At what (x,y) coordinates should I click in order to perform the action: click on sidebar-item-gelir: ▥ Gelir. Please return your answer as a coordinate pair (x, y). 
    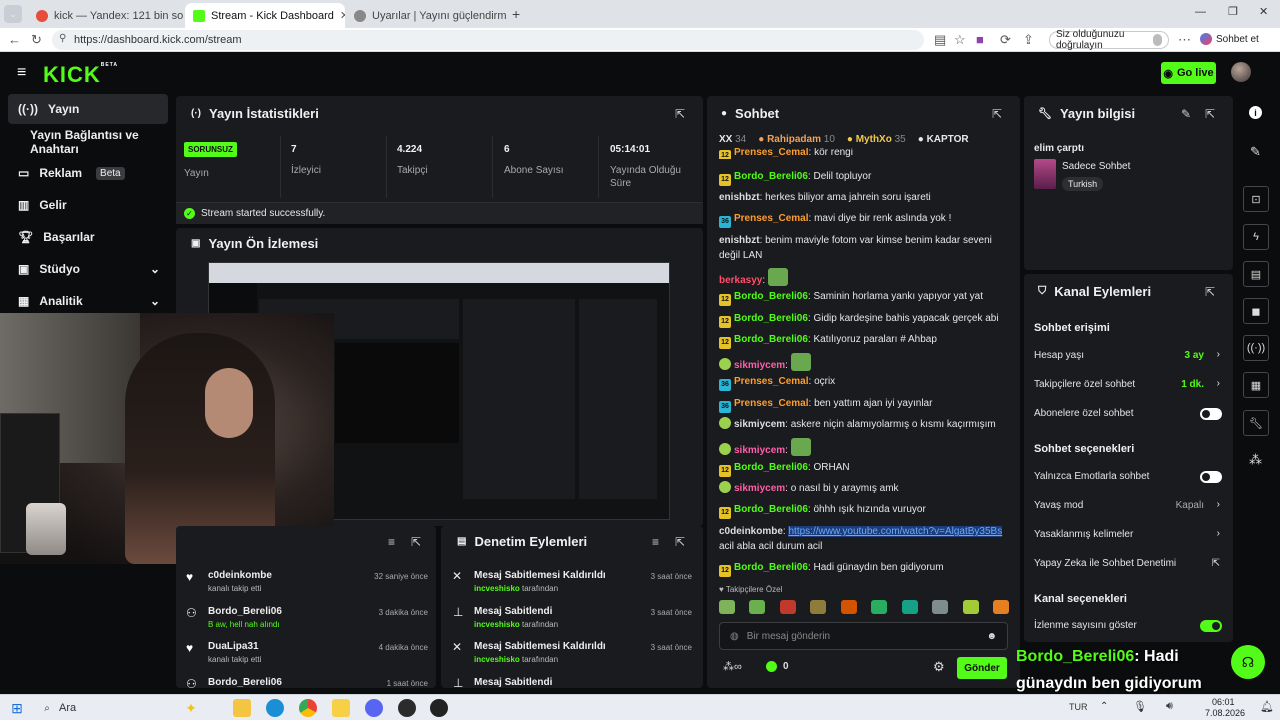
    Looking at the image, I should click on (88, 205).